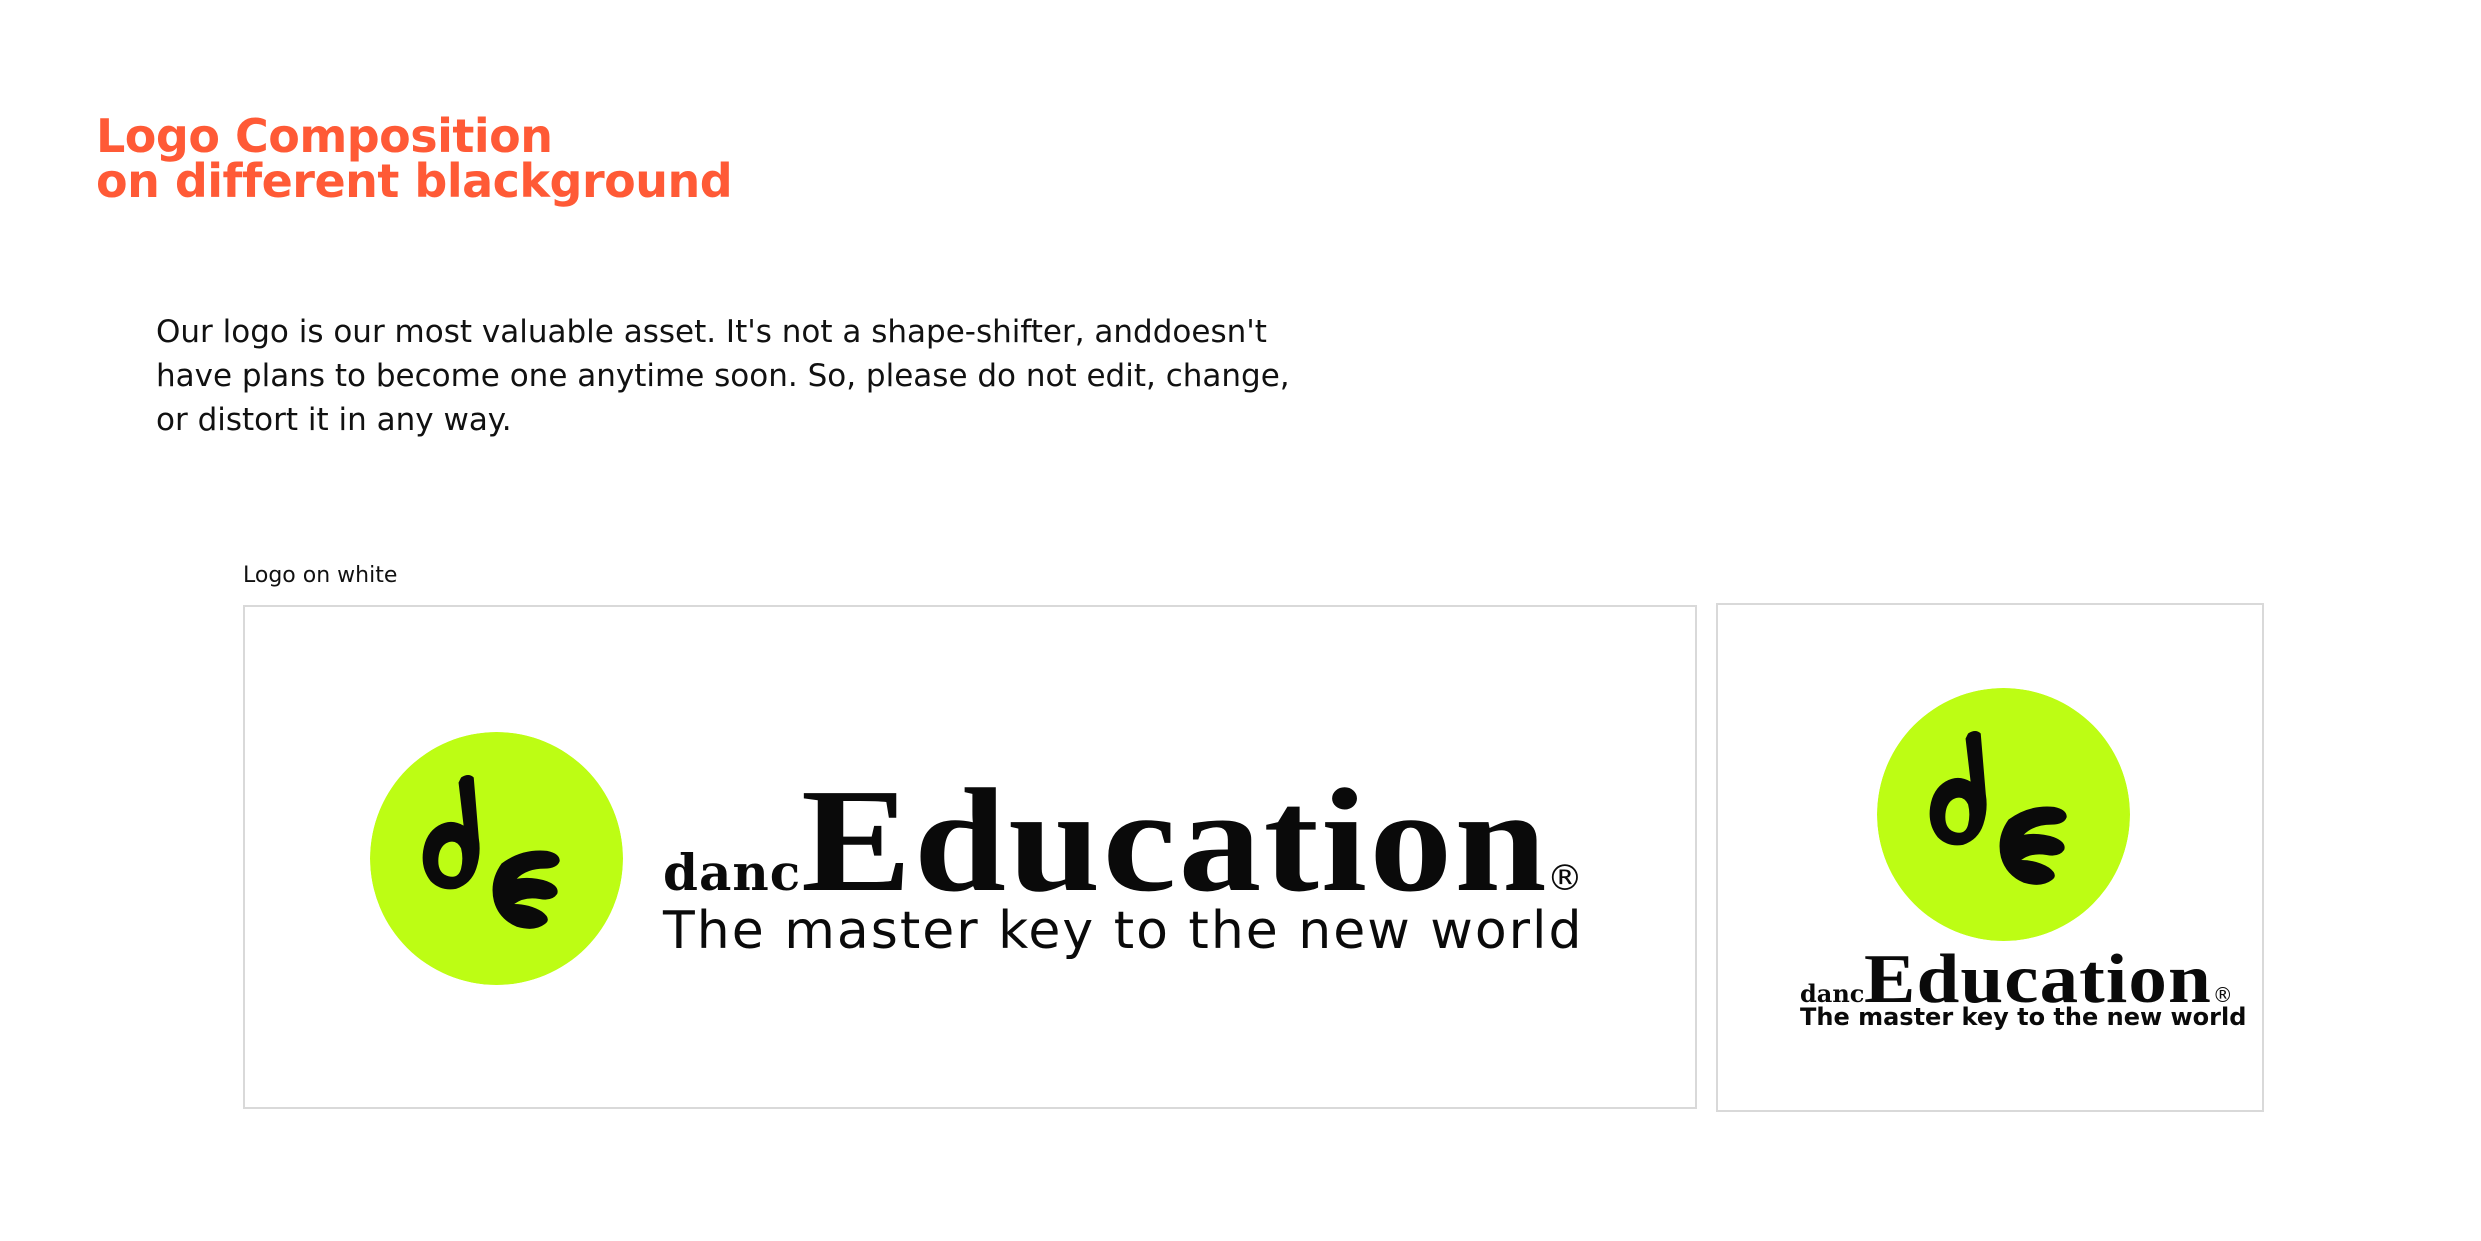 The width and height of the screenshot is (2481, 1241). I want to click on wordmark-prefix: danc, so click(732, 872).